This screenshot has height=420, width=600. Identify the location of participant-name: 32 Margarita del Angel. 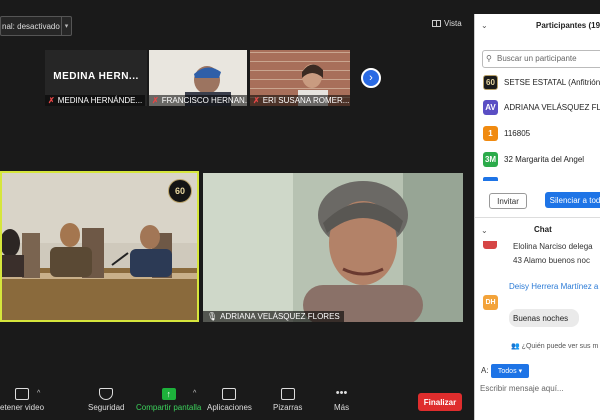
(544, 159).